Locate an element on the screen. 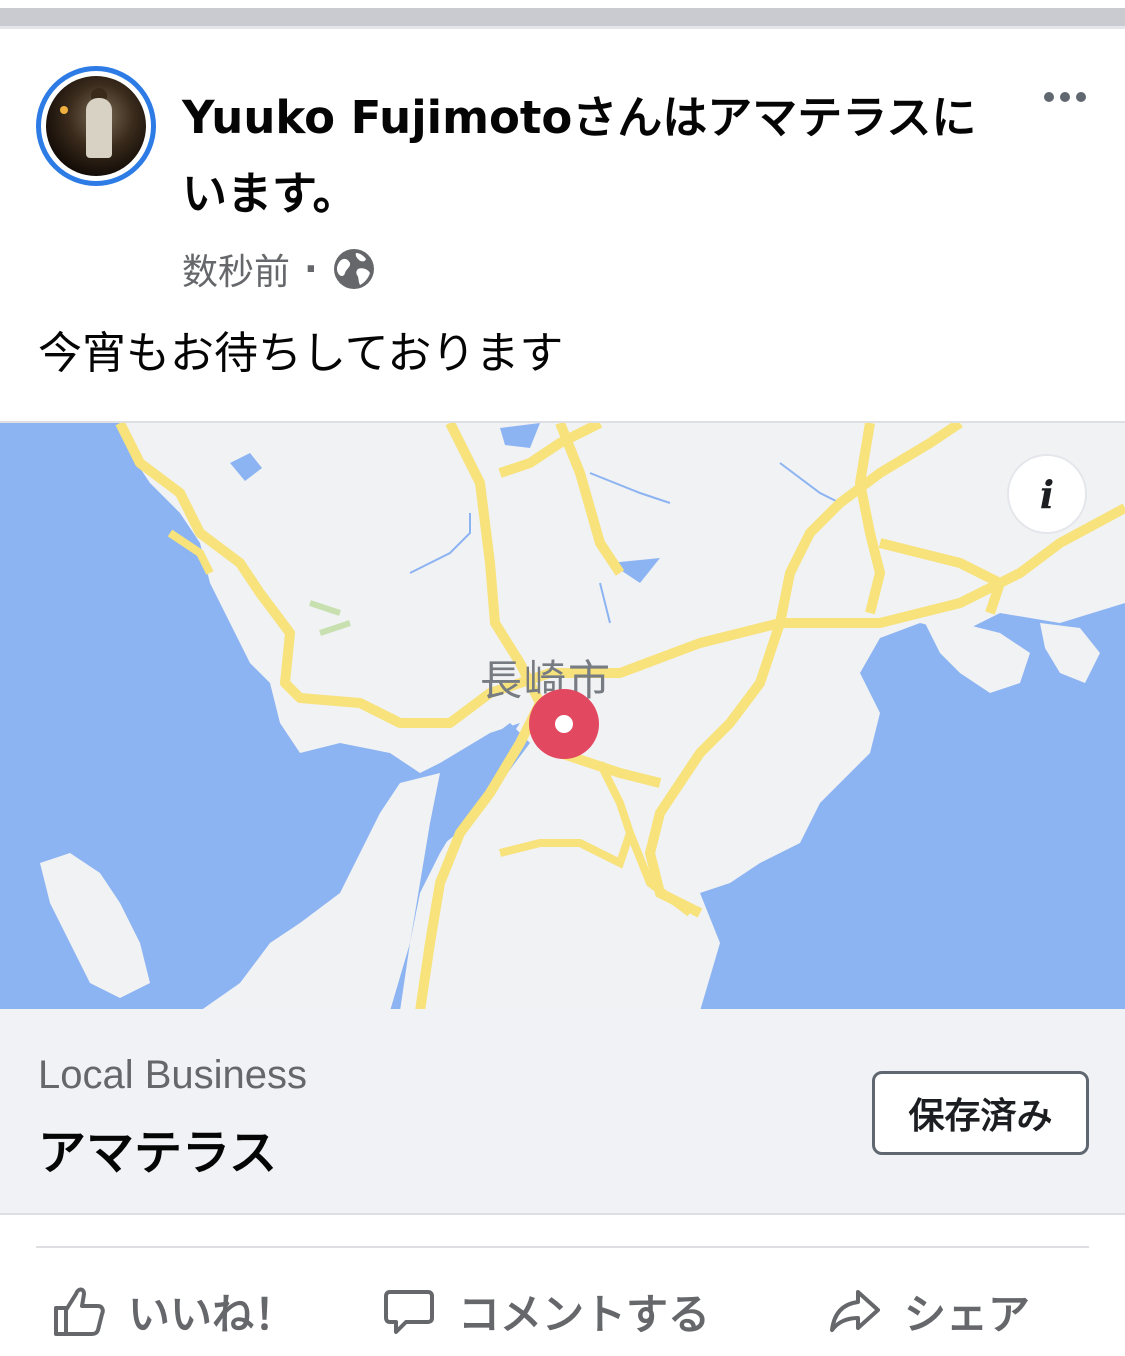  globe-icon is located at coordinates (354, 269).